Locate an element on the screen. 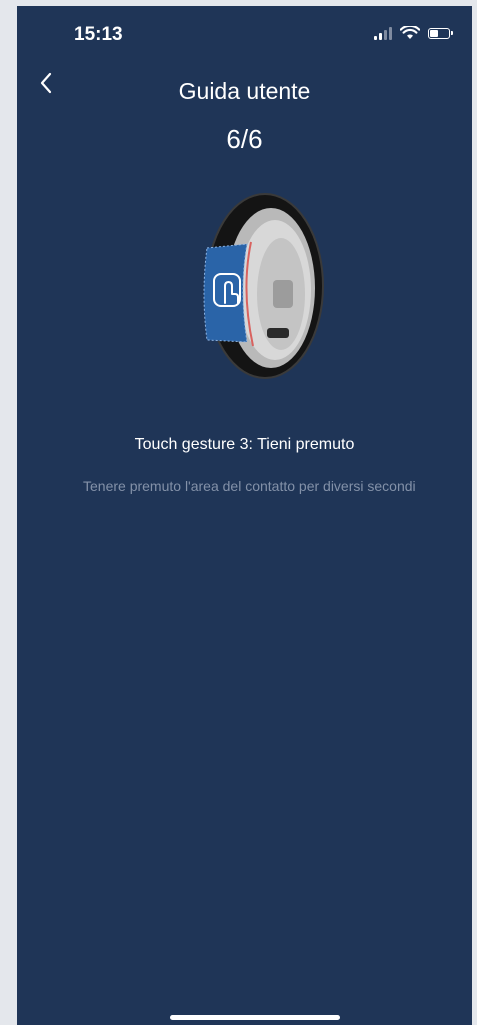  wifi-icon is located at coordinates (410, 32).